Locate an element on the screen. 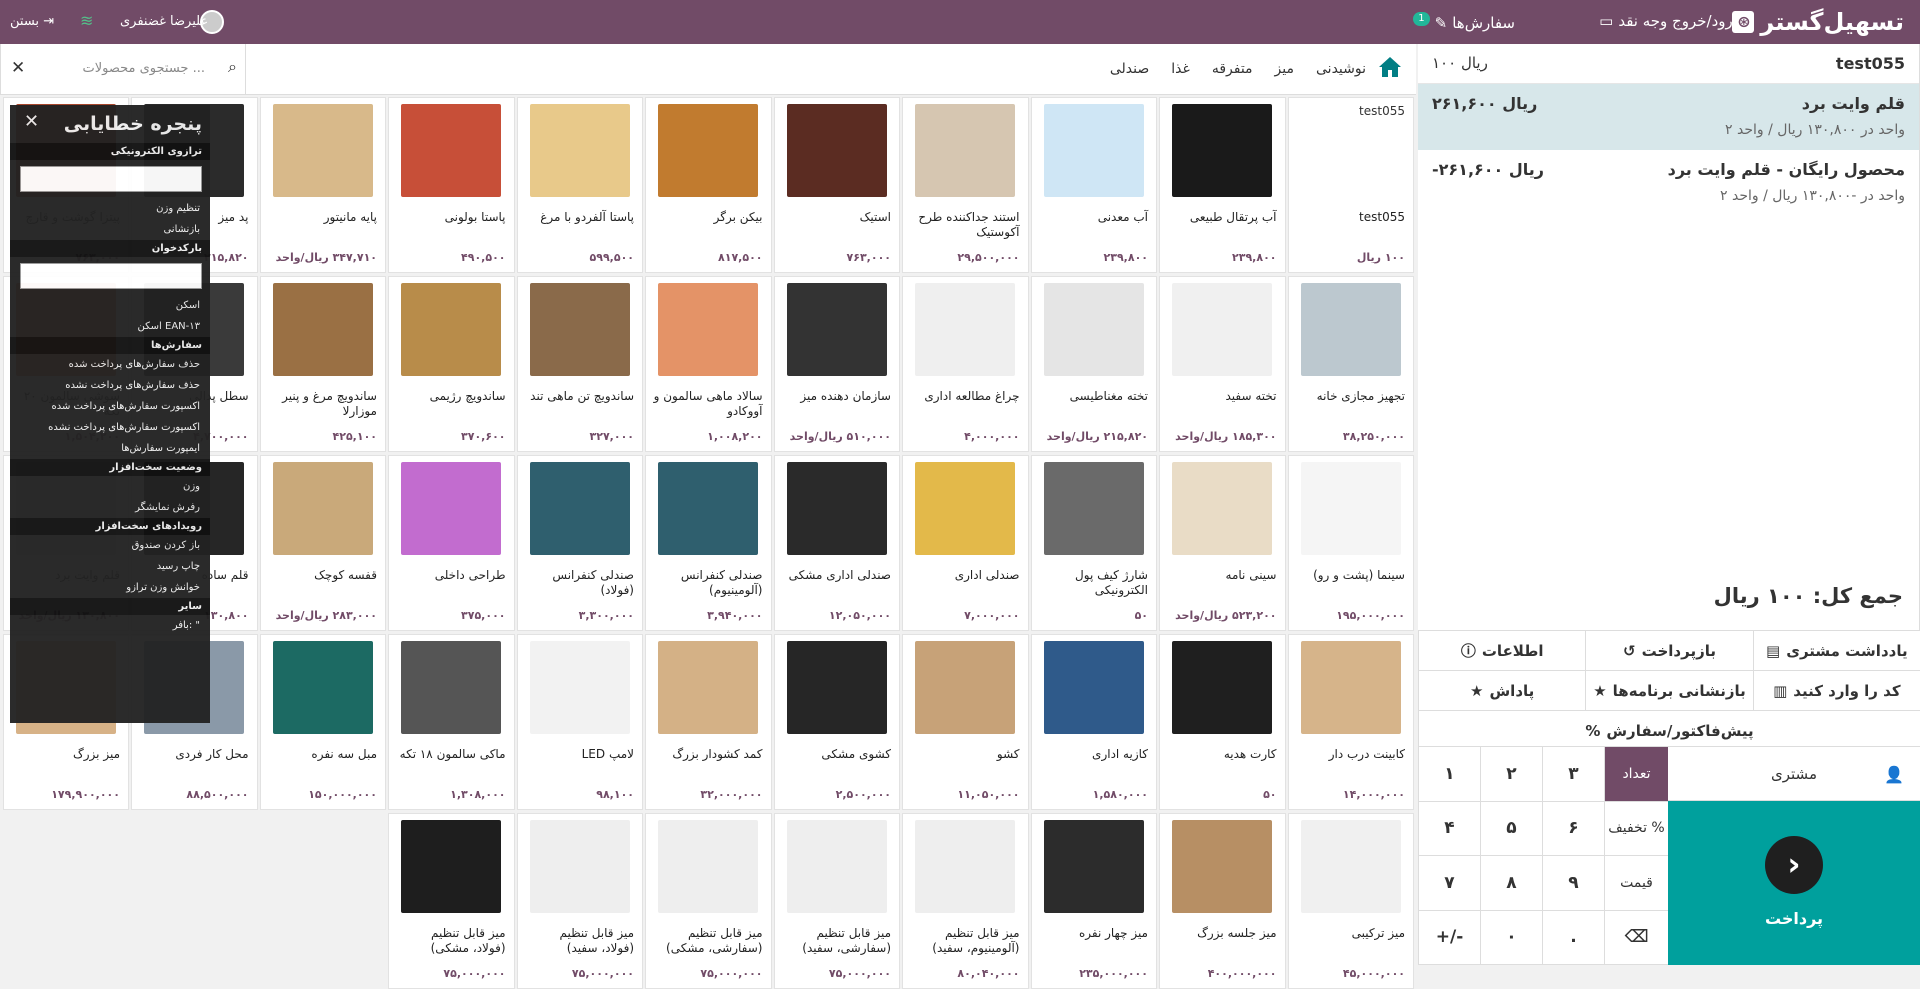  key-7: ۷ is located at coordinates (1449, 883).